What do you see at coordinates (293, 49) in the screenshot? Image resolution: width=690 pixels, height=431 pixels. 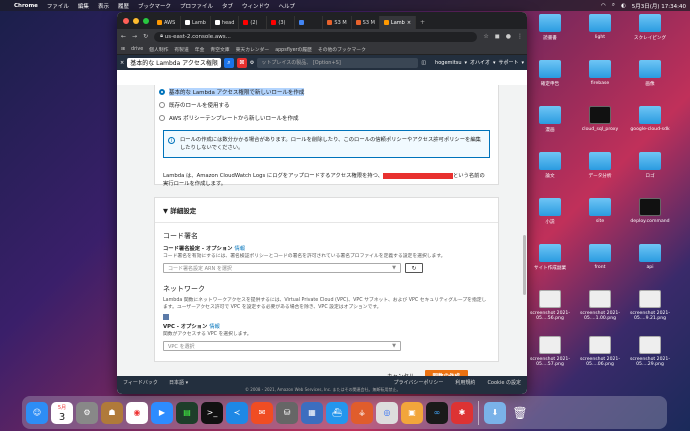 I see `bookmark-item: appsflyerの履歴` at bounding box center [293, 49].